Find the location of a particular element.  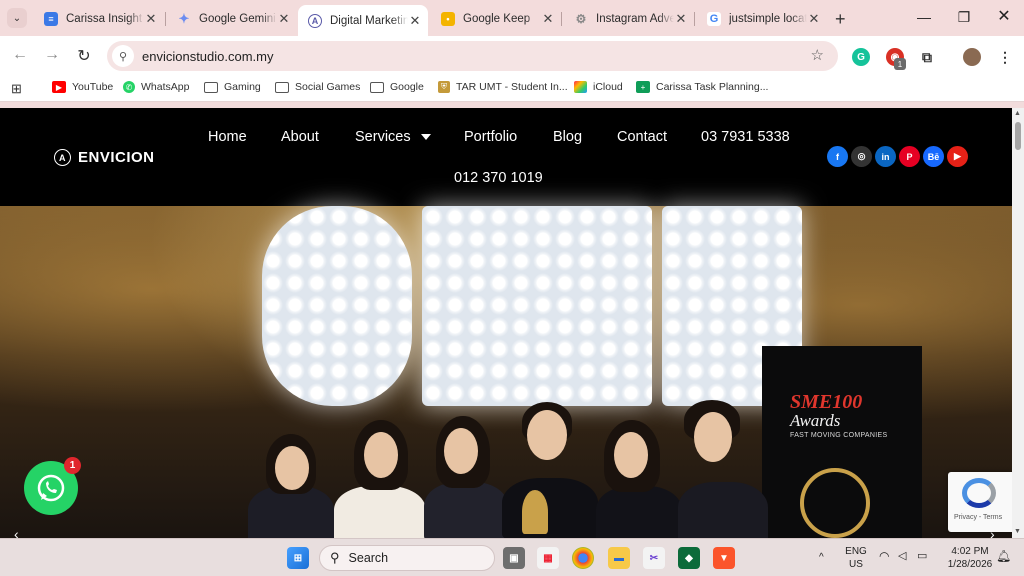

task-view-icon: ▣ is located at coordinates (514, 558).